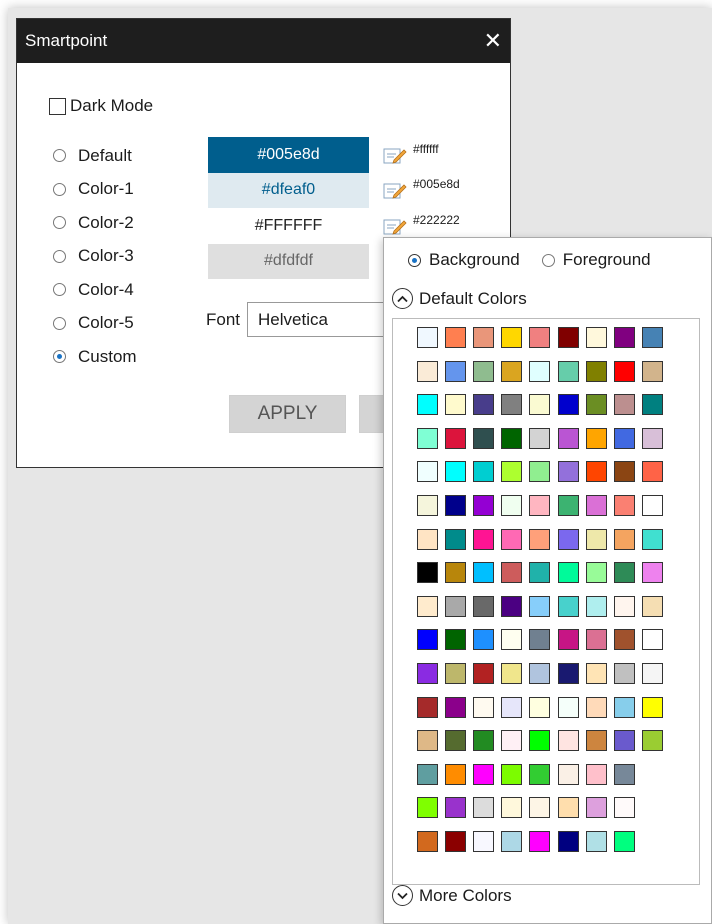 The image size is (712, 924). Describe the element at coordinates (101, 106) in the screenshot. I see `dark-mode-checkbox: Dark Mode` at that location.